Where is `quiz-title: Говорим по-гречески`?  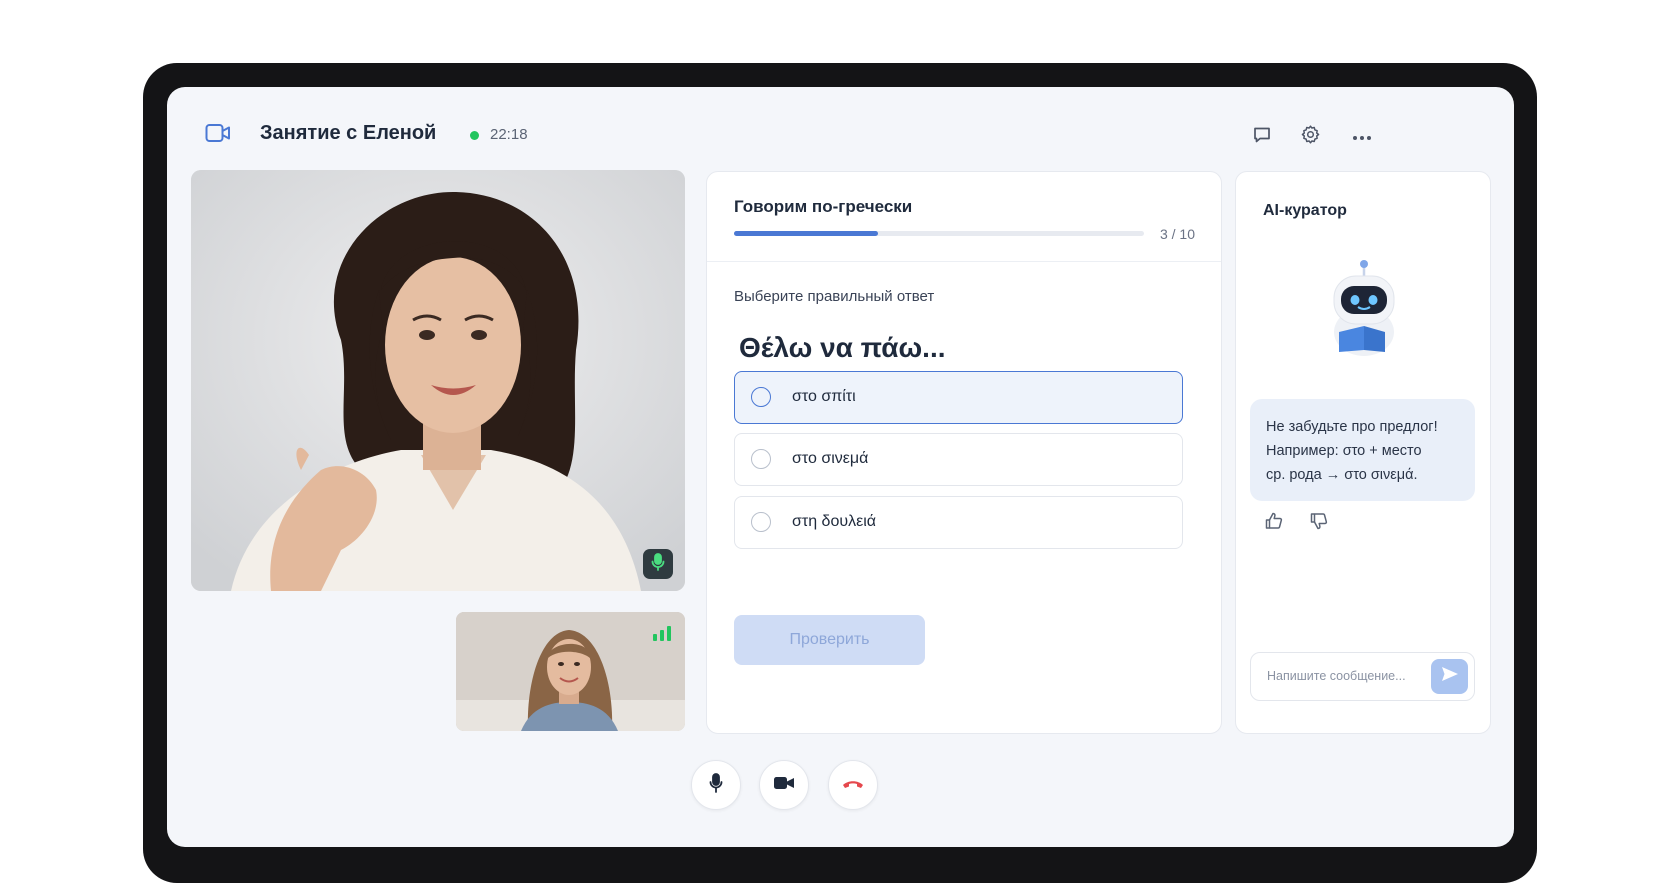
quiz-title: Говорим по-гречески is located at coordinates (823, 206).